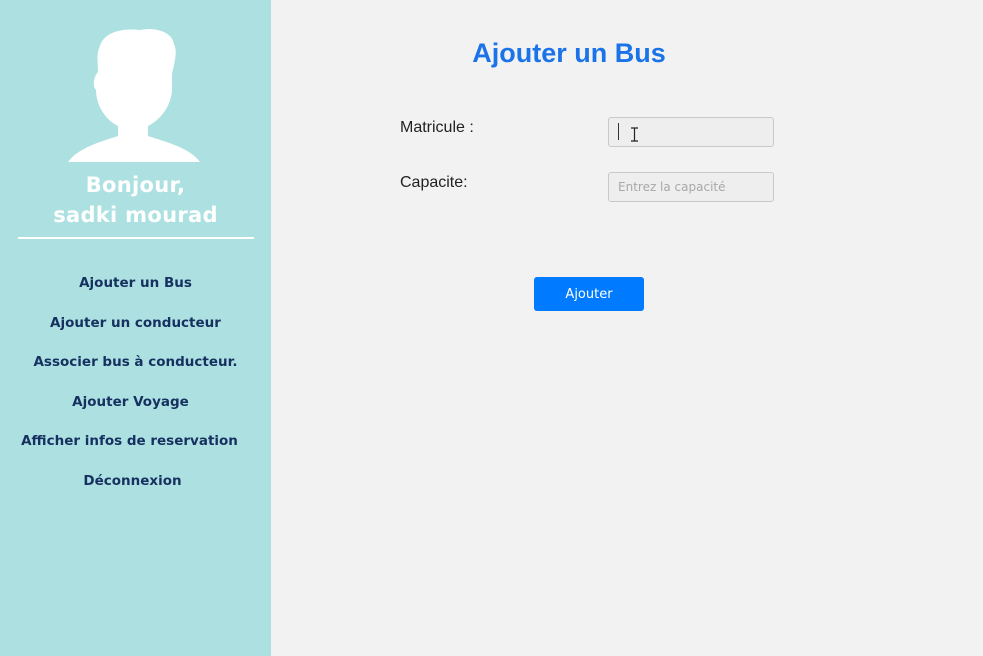 The image size is (983, 656). I want to click on sidebar-item-deconnexion: Déconnexion, so click(134, 481).